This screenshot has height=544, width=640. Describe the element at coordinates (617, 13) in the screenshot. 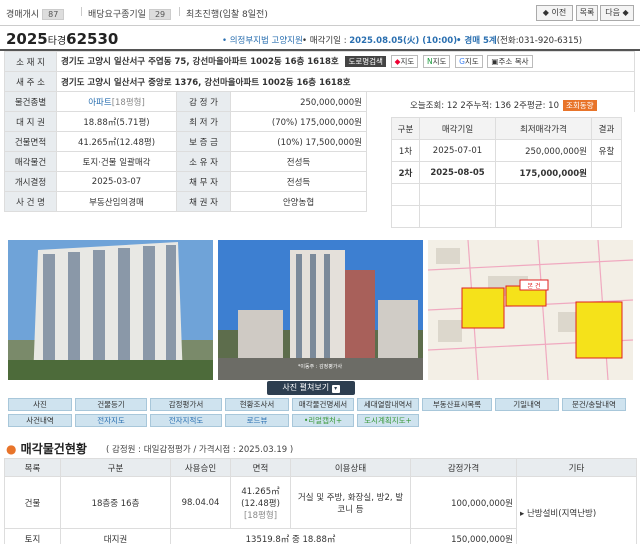

I see `next-button: 다음 ◆` at that location.